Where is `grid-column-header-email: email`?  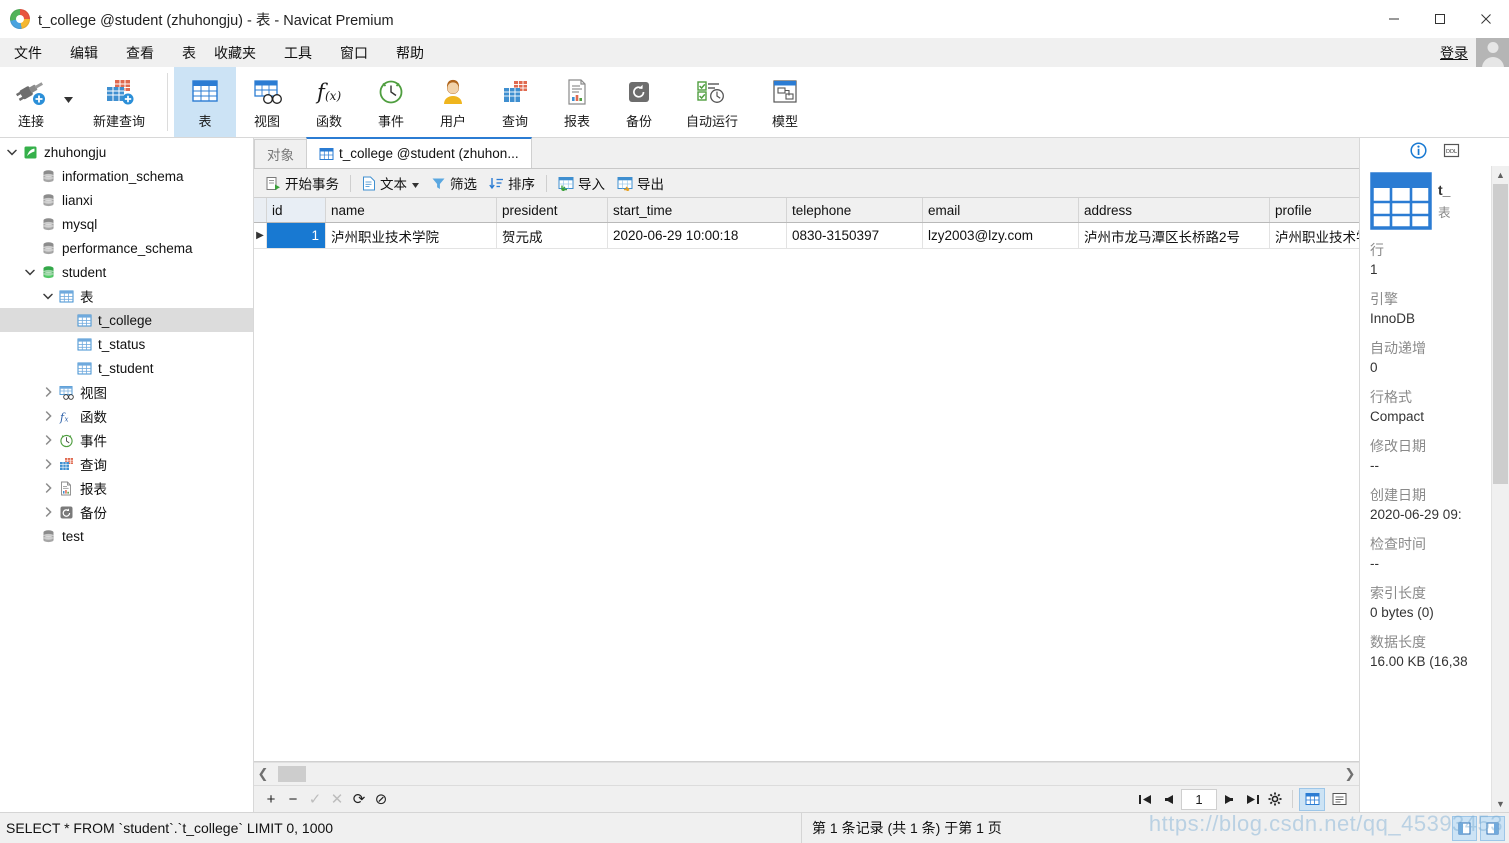
grid-column-header-email: email is located at coordinates (1000, 210).